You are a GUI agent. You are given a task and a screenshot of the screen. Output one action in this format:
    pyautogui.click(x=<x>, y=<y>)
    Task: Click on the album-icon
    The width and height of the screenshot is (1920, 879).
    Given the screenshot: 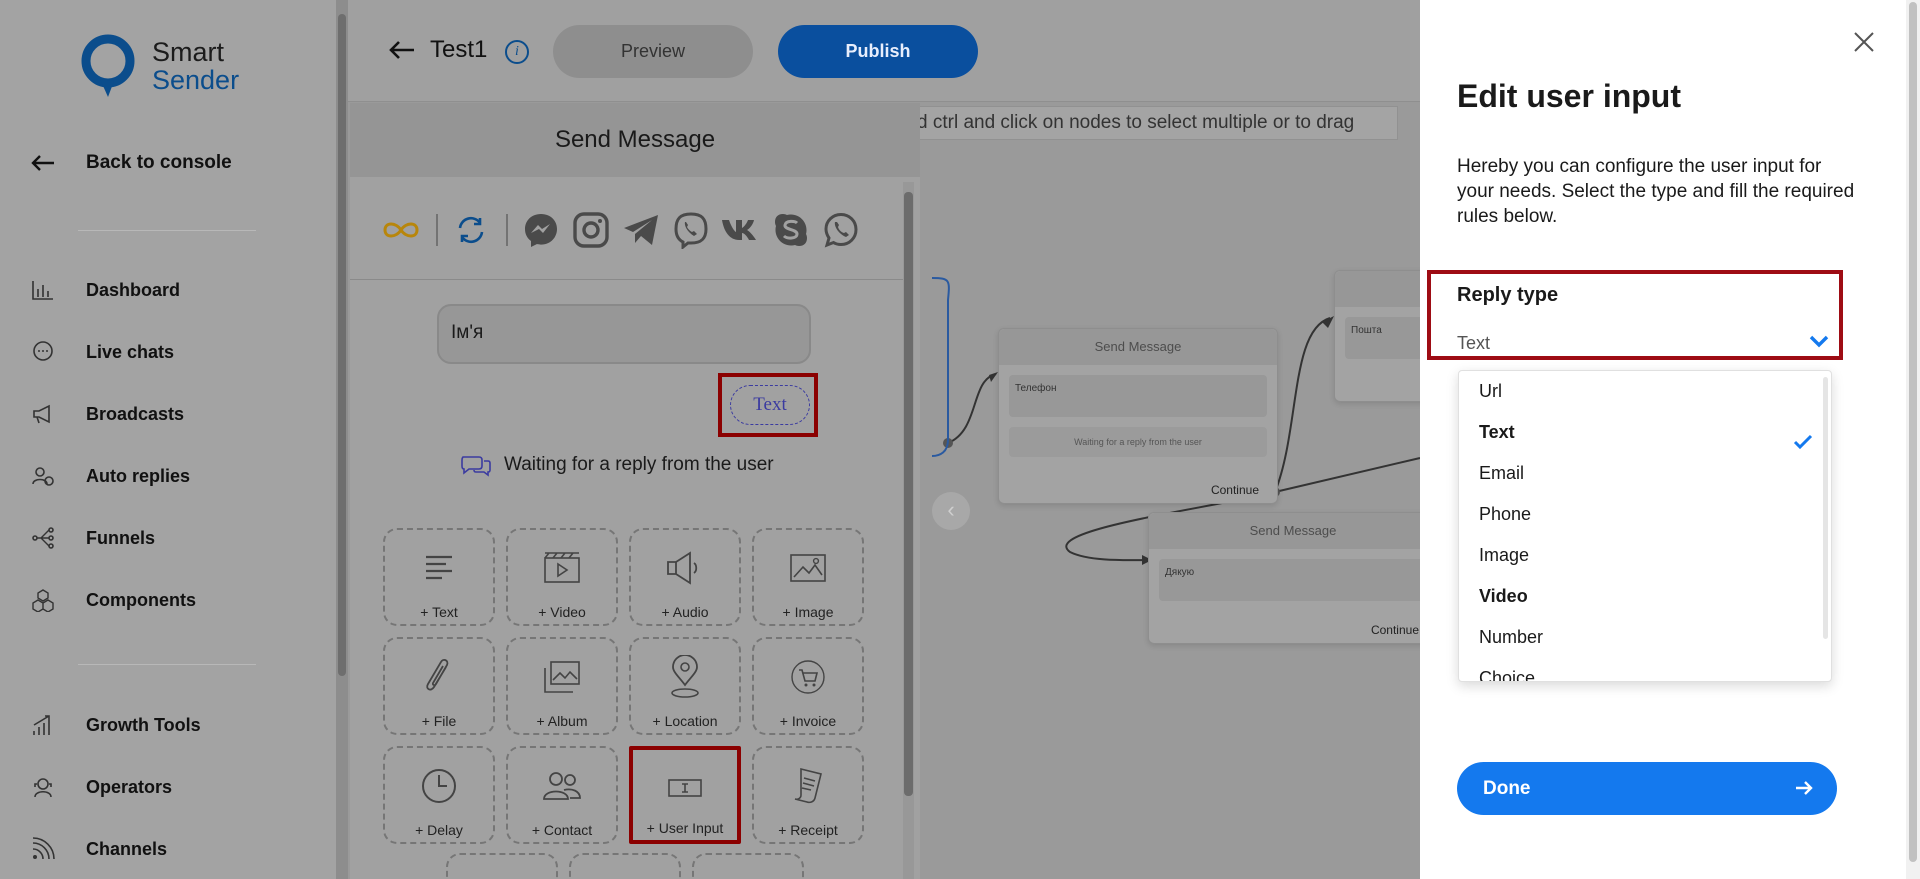 What is the action you would take?
    pyautogui.click(x=562, y=677)
    